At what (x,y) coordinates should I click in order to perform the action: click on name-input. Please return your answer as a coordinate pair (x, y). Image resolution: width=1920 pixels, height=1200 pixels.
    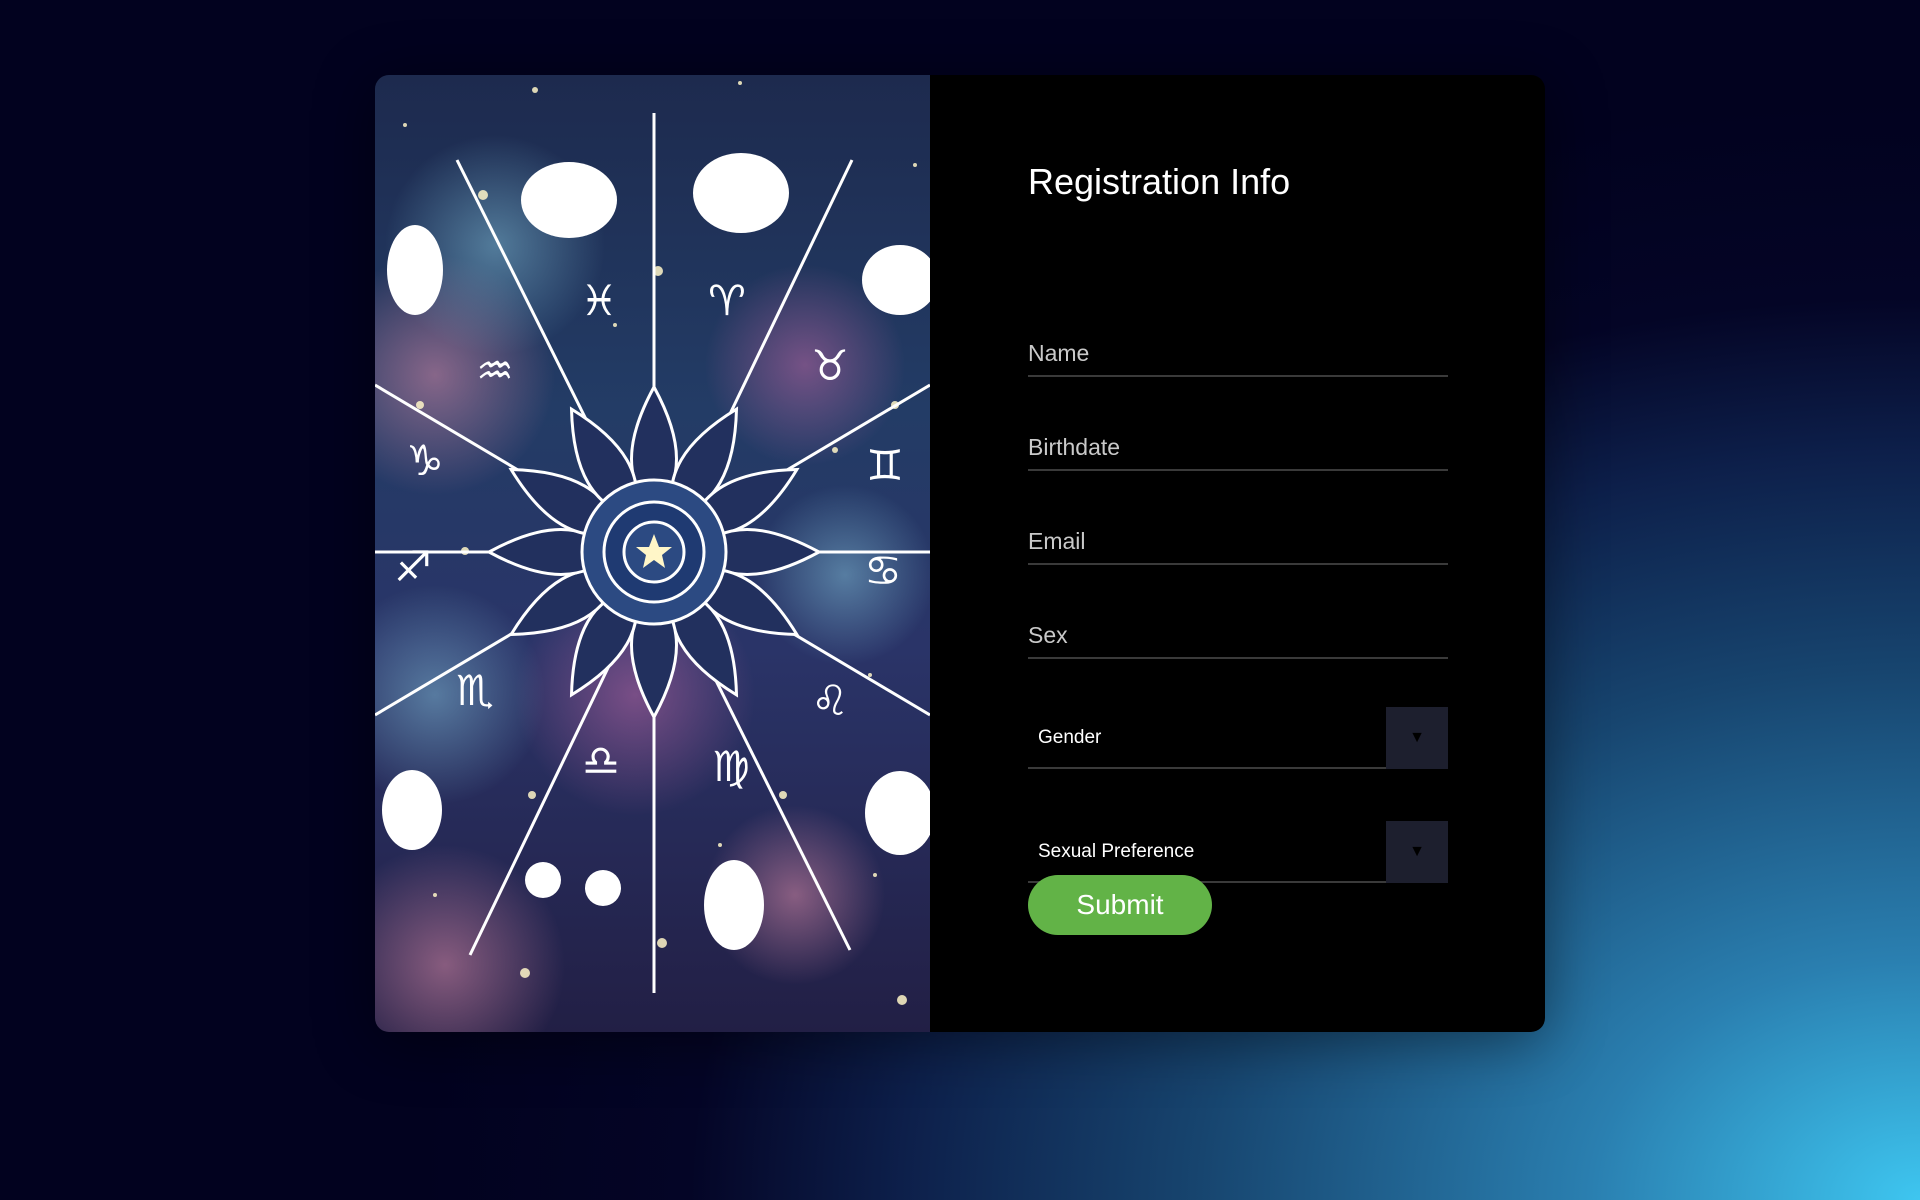
    Looking at the image, I should click on (1238, 354).